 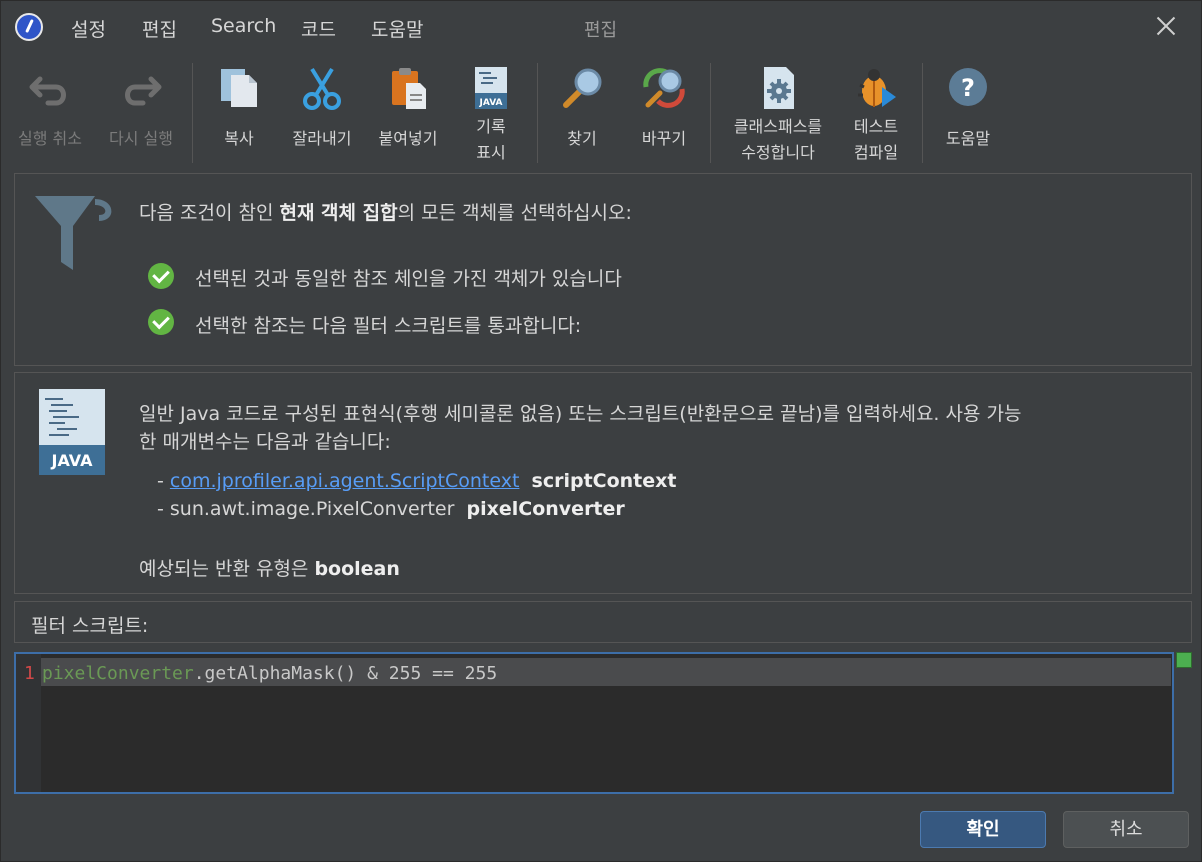 I want to click on scissors-icon, so click(x=322, y=88).